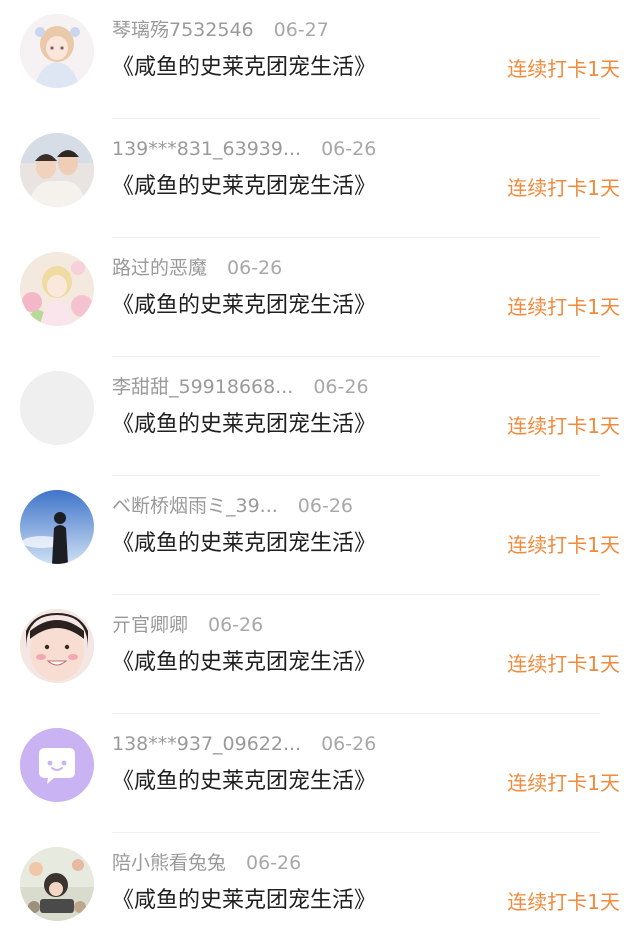 The height and width of the screenshot is (952, 640). I want to click on floral-anime-avatar-icon, so click(57, 289).